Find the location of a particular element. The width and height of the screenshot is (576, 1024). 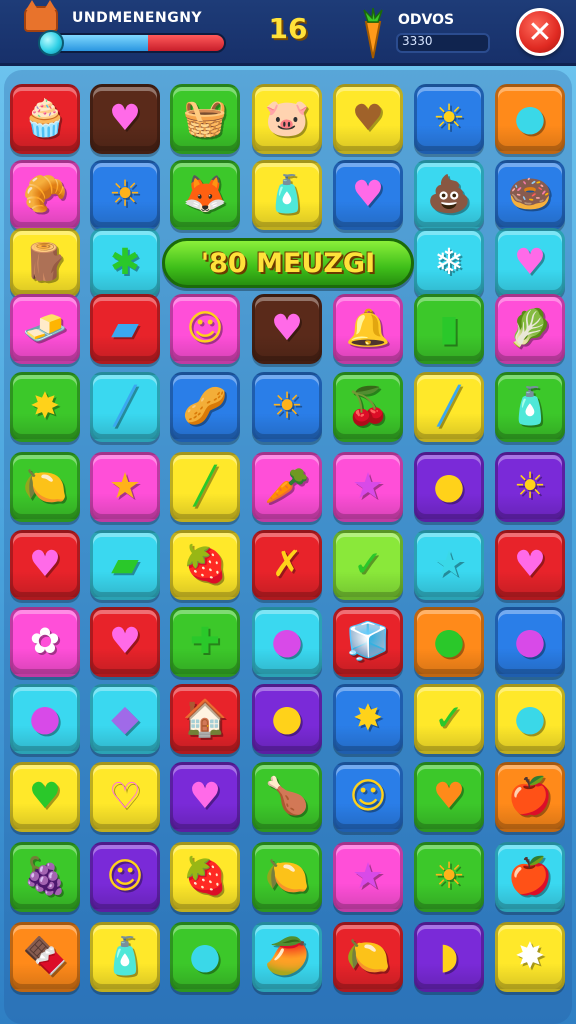

tile-r9-c2: ◆ is located at coordinates (125, 719).